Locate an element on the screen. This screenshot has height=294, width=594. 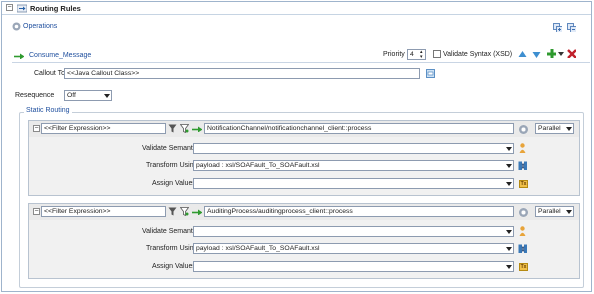
routing-rules-header: − Routing Rules is located at coordinates (296, 8).